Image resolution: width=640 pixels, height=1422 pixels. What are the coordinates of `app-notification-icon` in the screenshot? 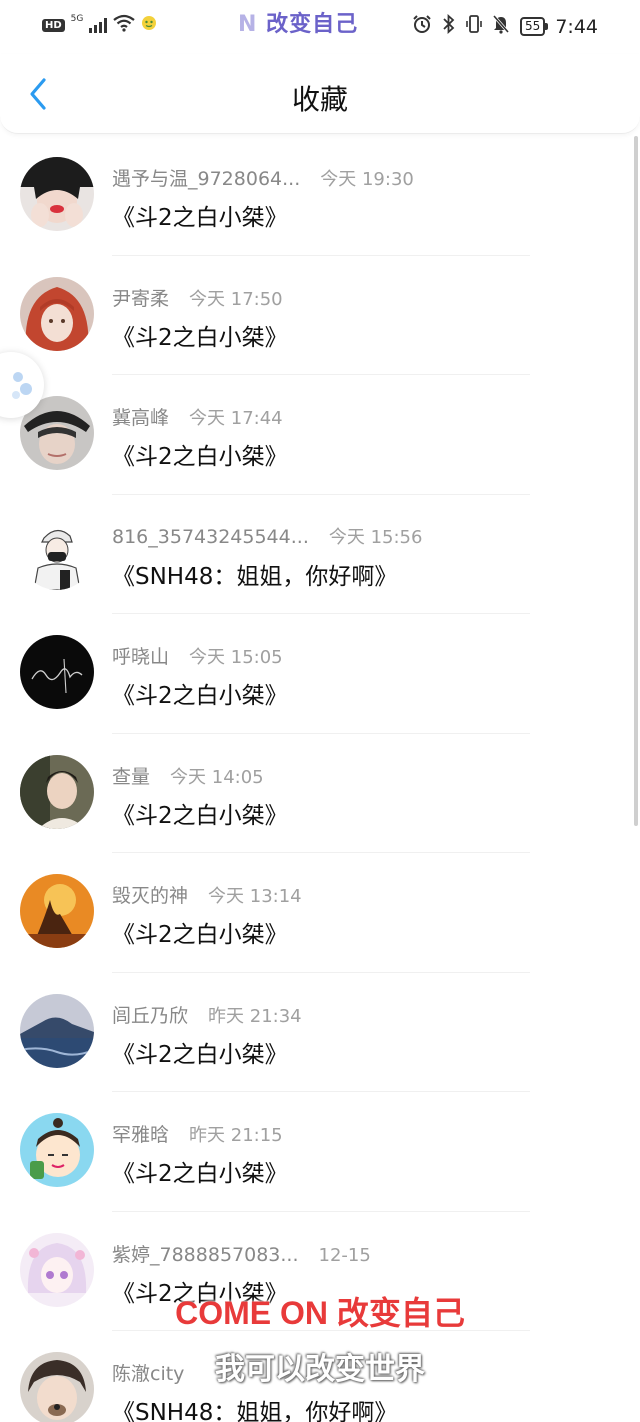 It's located at (149, 25).